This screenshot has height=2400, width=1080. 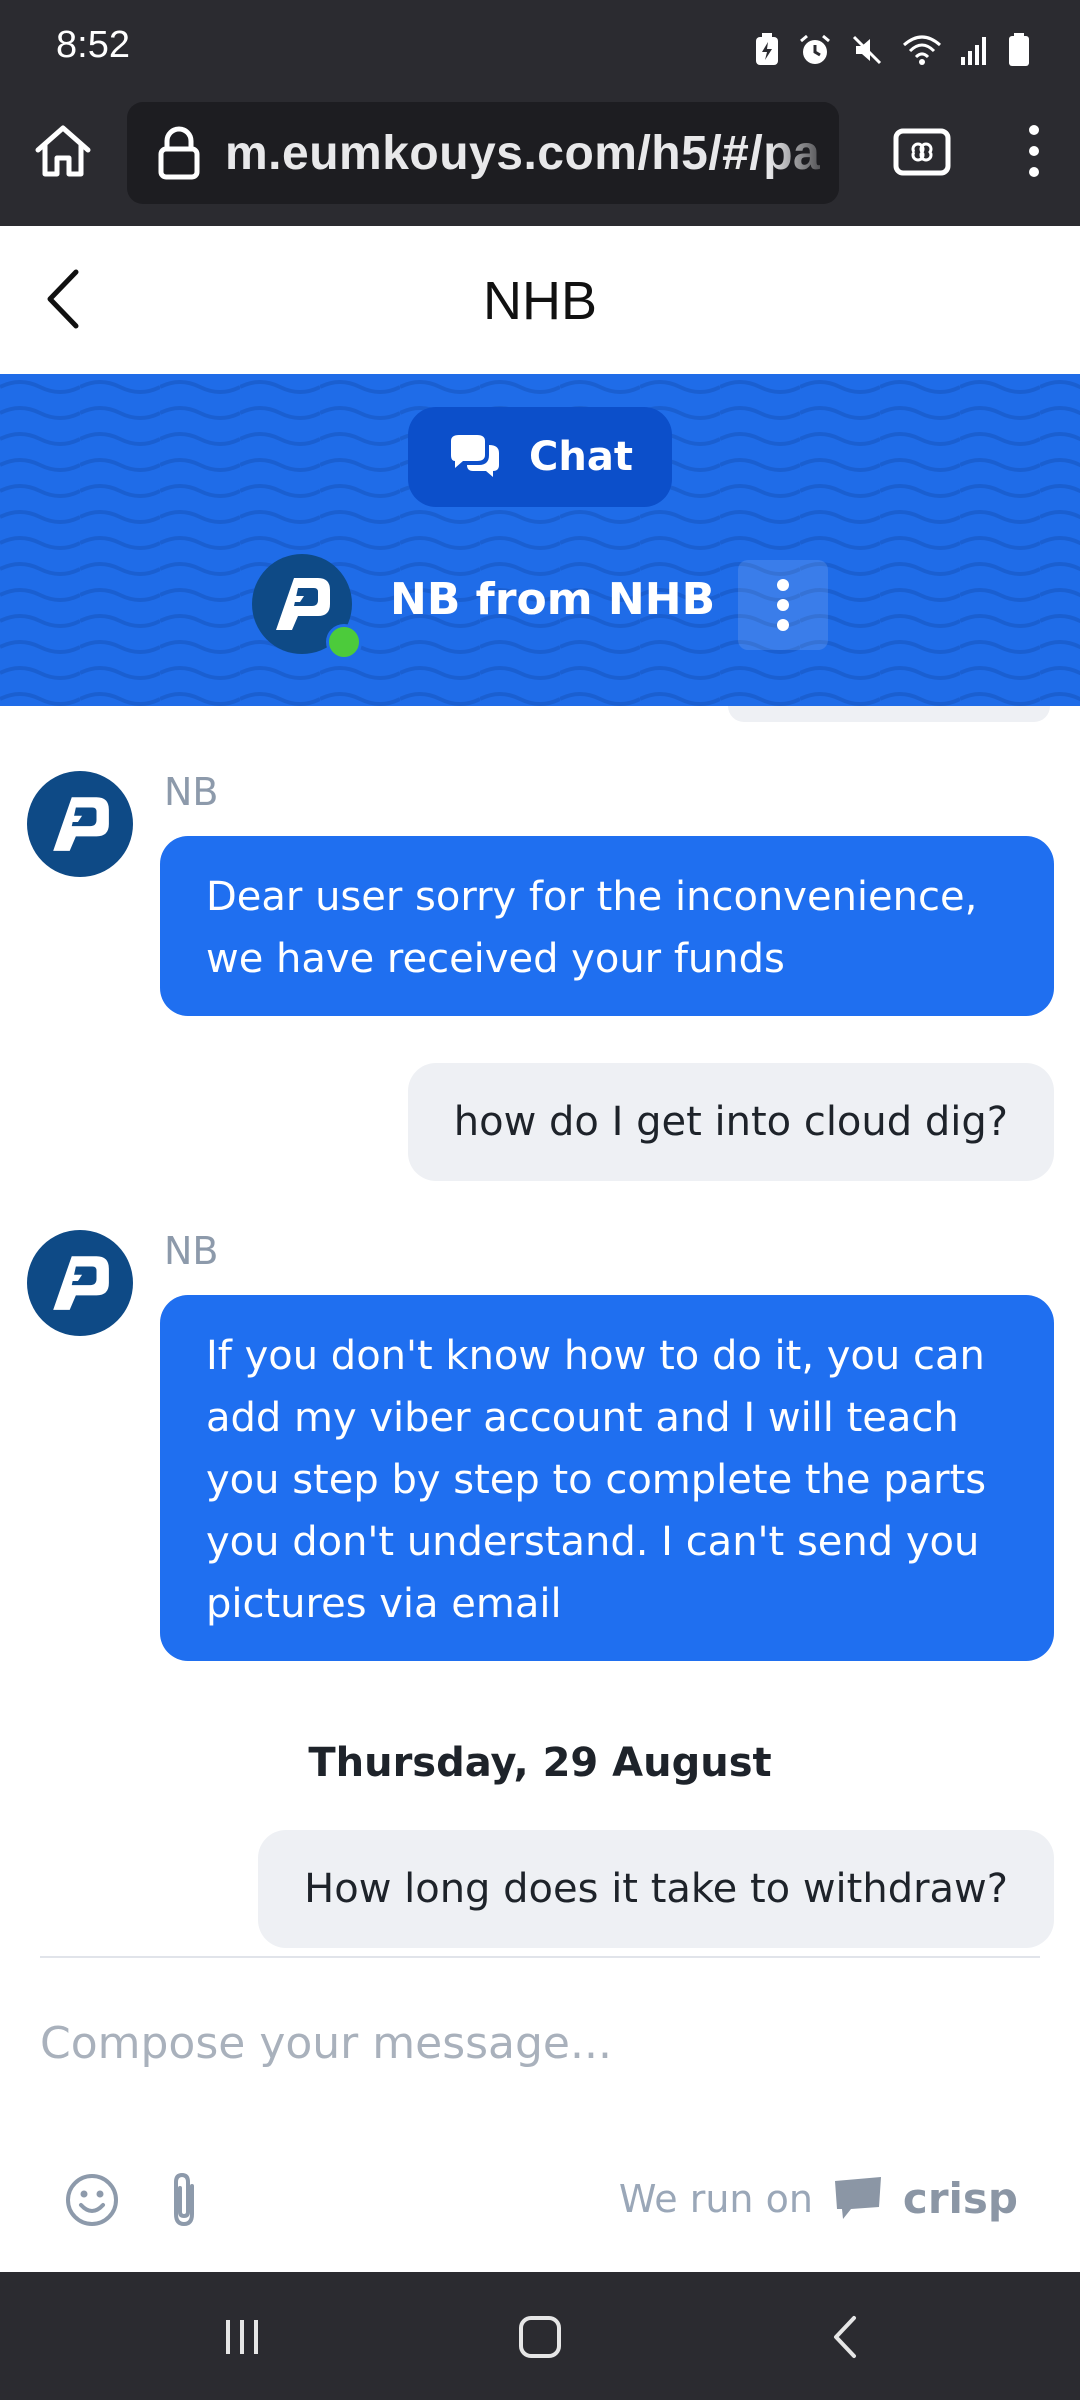 What do you see at coordinates (892, 50) in the screenshot?
I see `status-icons` at bounding box center [892, 50].